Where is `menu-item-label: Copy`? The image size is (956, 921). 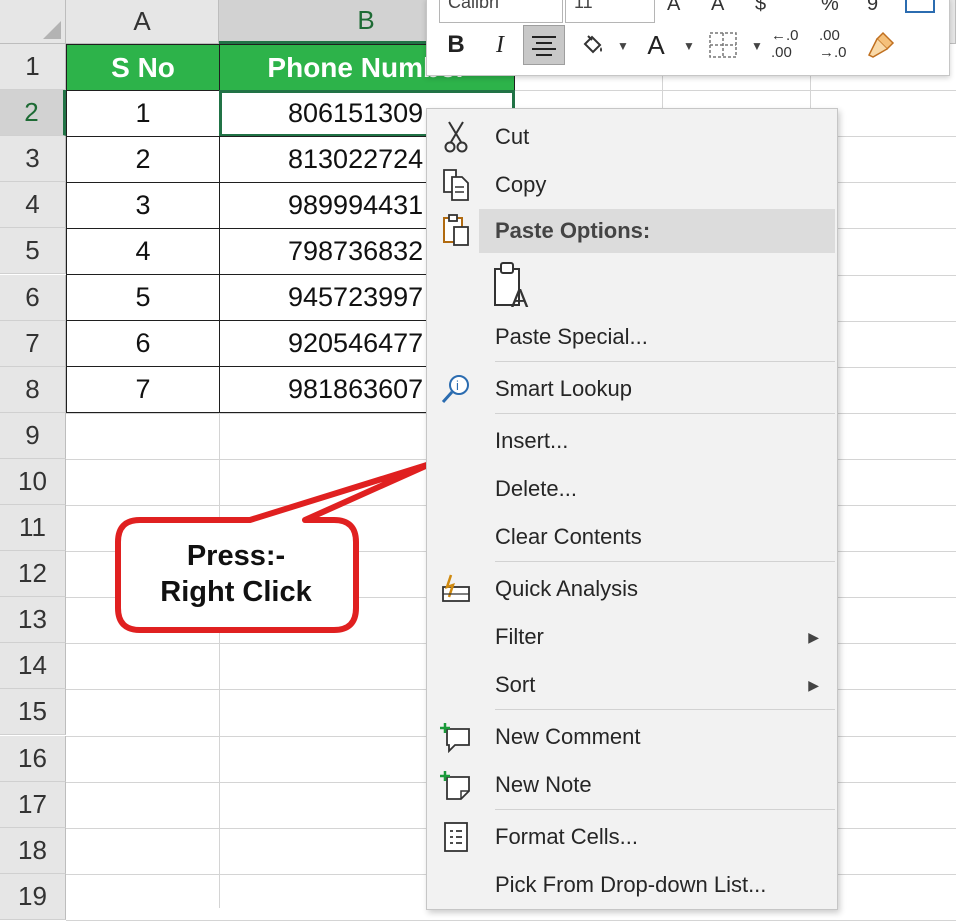 menu-item-label: Copy is located at coordinates (521, 184).